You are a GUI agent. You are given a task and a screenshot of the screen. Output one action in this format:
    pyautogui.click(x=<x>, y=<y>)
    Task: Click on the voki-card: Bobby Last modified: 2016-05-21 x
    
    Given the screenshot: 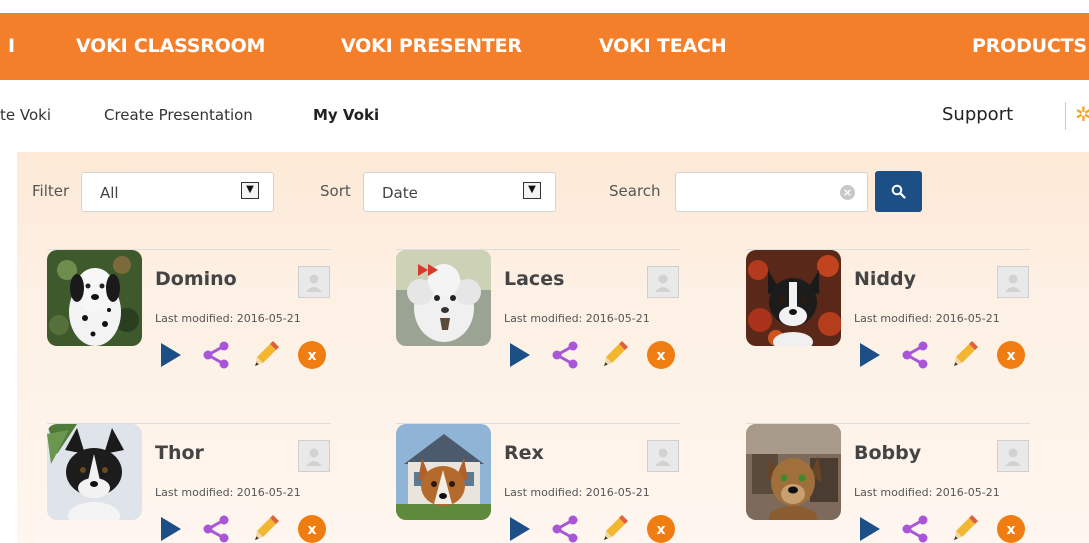 What is the action you would take?
    pyautogui.click(x=888, y=483)
    